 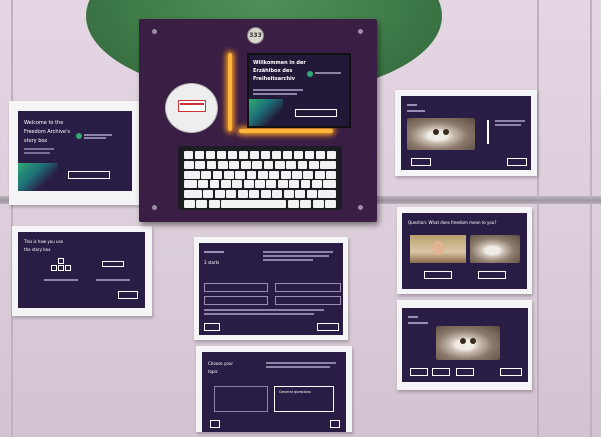 I want to click on welcome-title-1: Welcome to the, so click(x=44, y=123).